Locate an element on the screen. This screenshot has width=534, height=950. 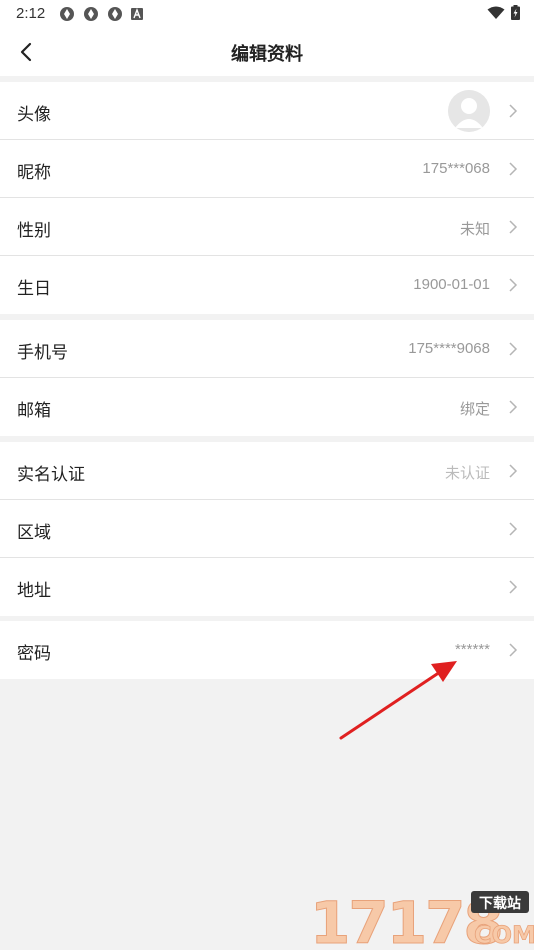
row-label: 地址 is located at coordinates (34, 591).